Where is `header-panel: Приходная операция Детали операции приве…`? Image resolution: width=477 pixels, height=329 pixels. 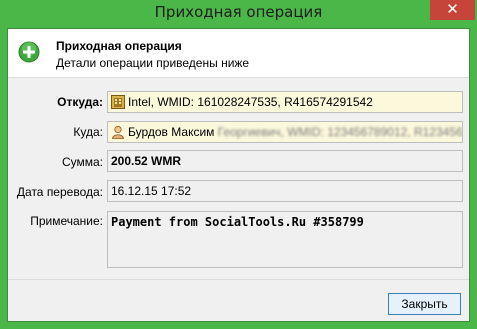 header-panel: Приходная операция Детали операции приве… is located at coordinates (238, 53).